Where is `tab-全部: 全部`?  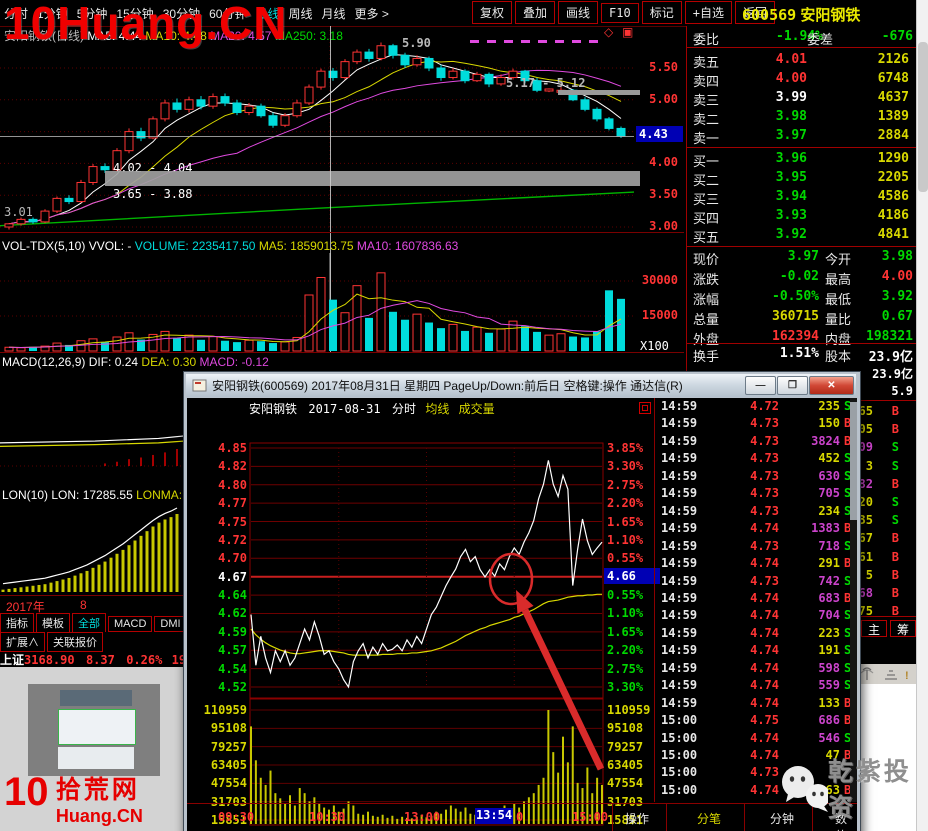
tab-全部: 全部 is located at coordinates (89, 622).